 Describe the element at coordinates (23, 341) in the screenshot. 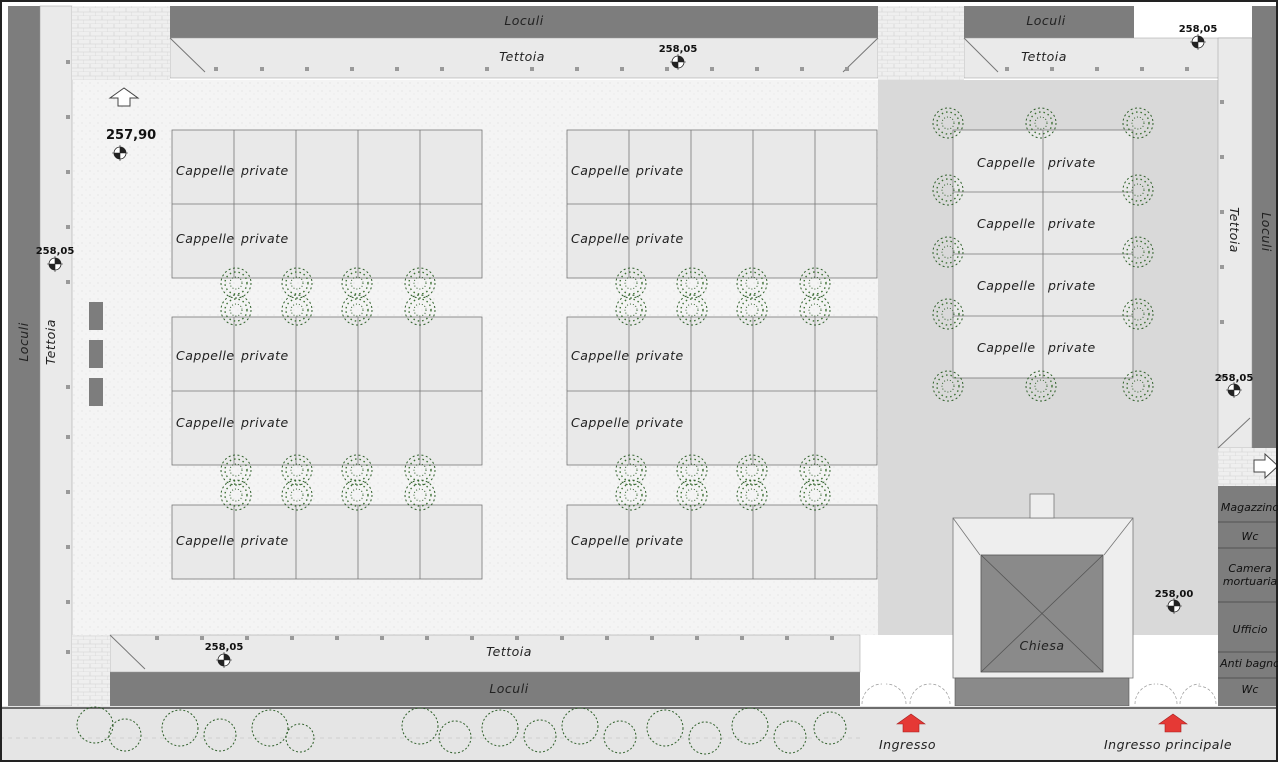

I see `label-loculi-left: Loculi` at that location.